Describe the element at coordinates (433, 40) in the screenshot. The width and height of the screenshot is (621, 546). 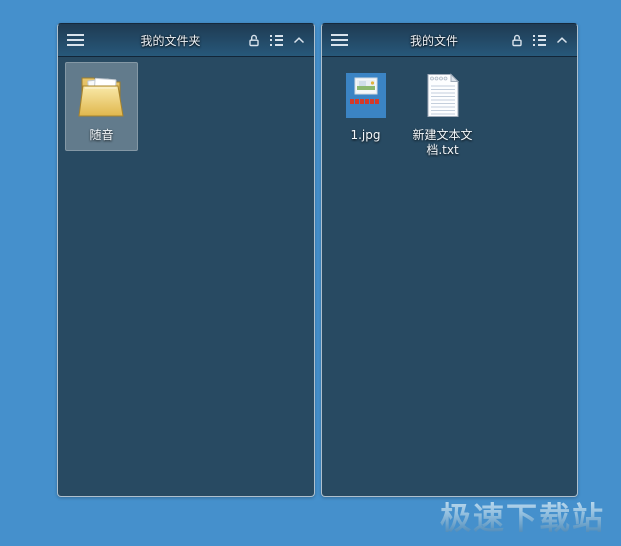
I see `fence-title: 我的文件` at that location.